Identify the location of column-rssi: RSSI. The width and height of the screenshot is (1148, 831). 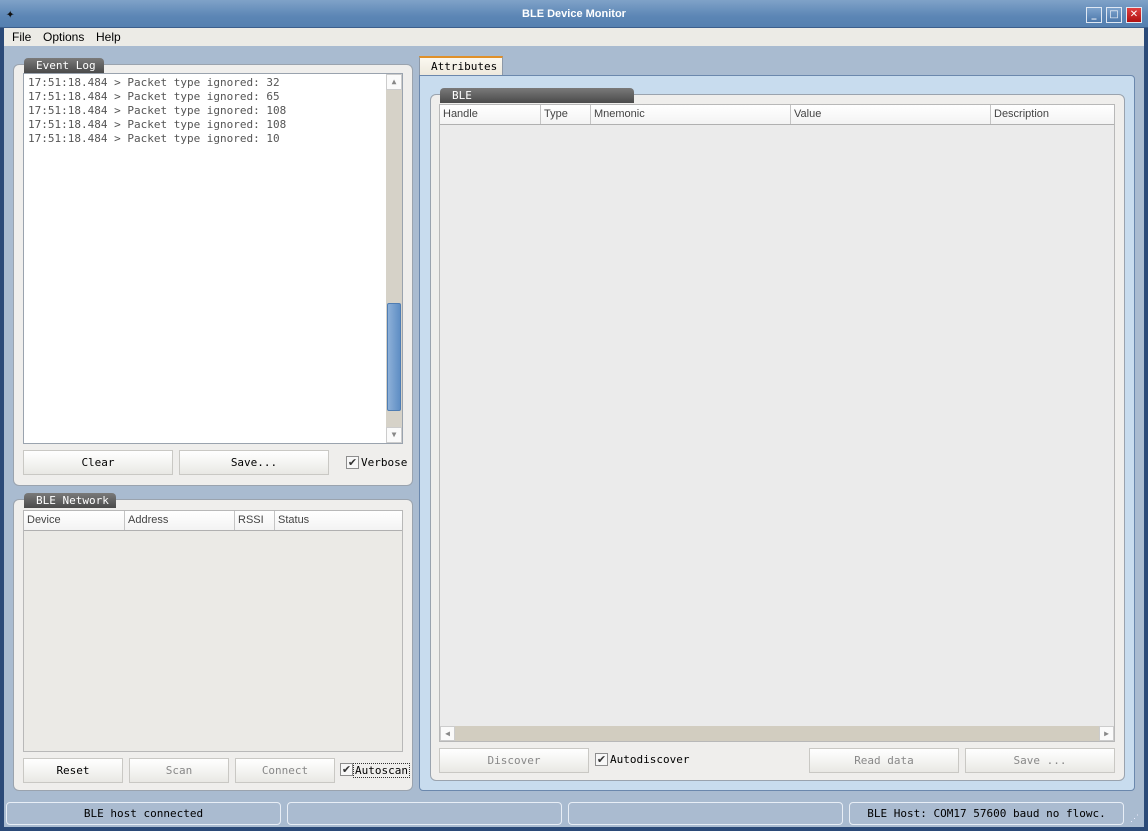
(255, 520).